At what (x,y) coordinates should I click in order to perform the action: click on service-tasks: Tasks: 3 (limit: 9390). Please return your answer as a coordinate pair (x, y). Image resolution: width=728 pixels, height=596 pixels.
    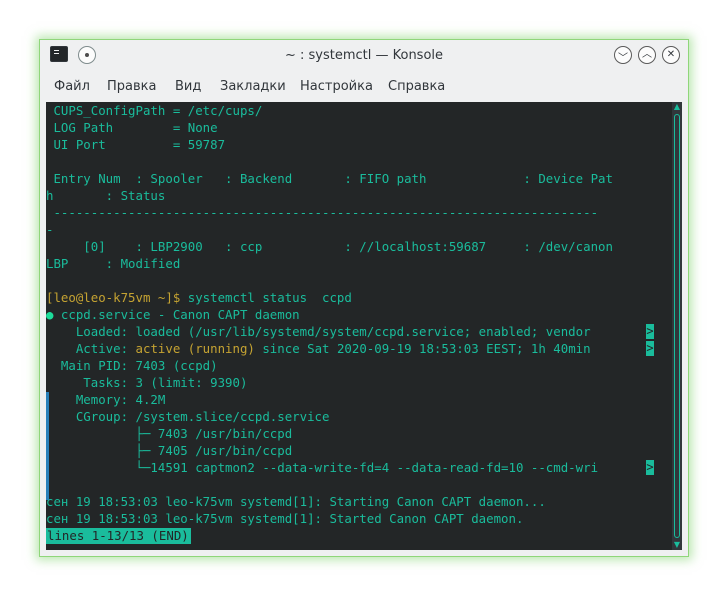
    Looking at the image, I should click on (147, 382).